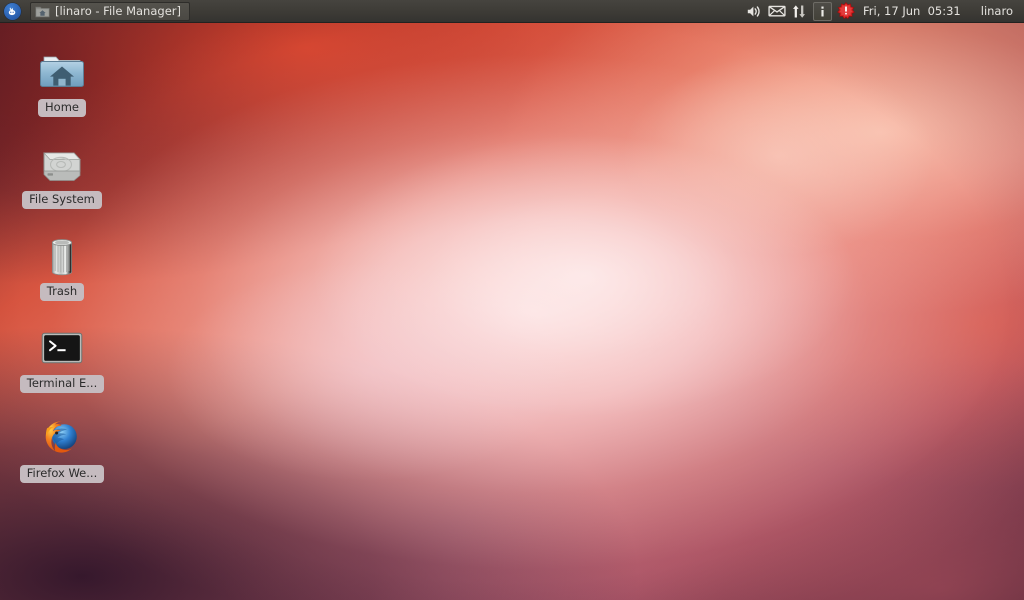 Image resolution: width=1024 pixels, height=600 pixels. I want to click on whisker-menu-button, so click(12, 11).